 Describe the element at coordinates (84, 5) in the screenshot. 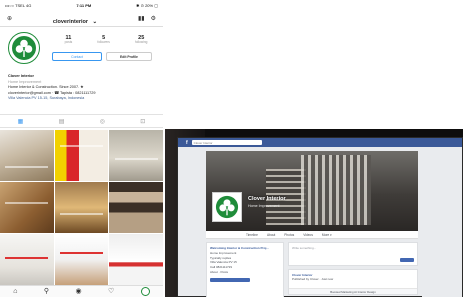

I see `clock-text: 7:11 PM` at that location.